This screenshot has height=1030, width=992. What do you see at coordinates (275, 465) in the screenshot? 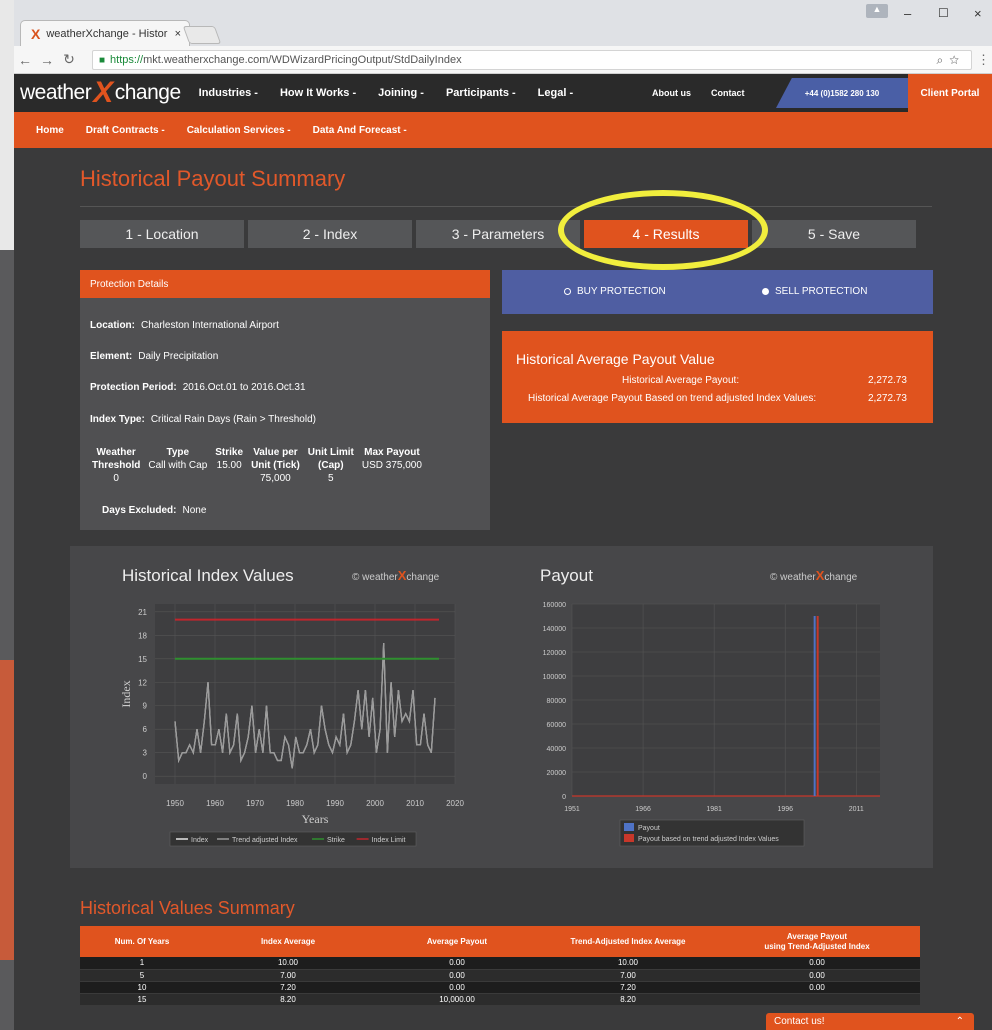
I see `column-header: Unit (Tick)` at bounding box center [275, 465].